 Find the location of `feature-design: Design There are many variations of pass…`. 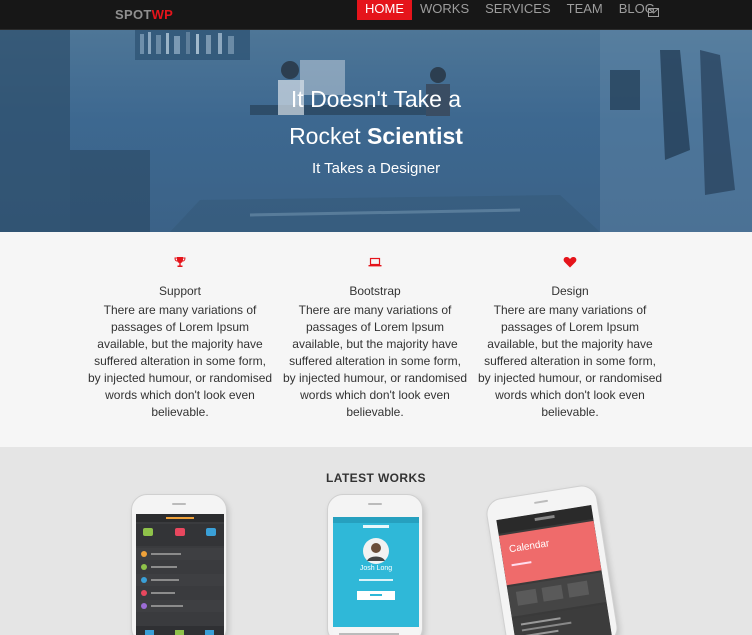

feature-design: Design There are many variations of pass… is located at coordinates (570, 338).